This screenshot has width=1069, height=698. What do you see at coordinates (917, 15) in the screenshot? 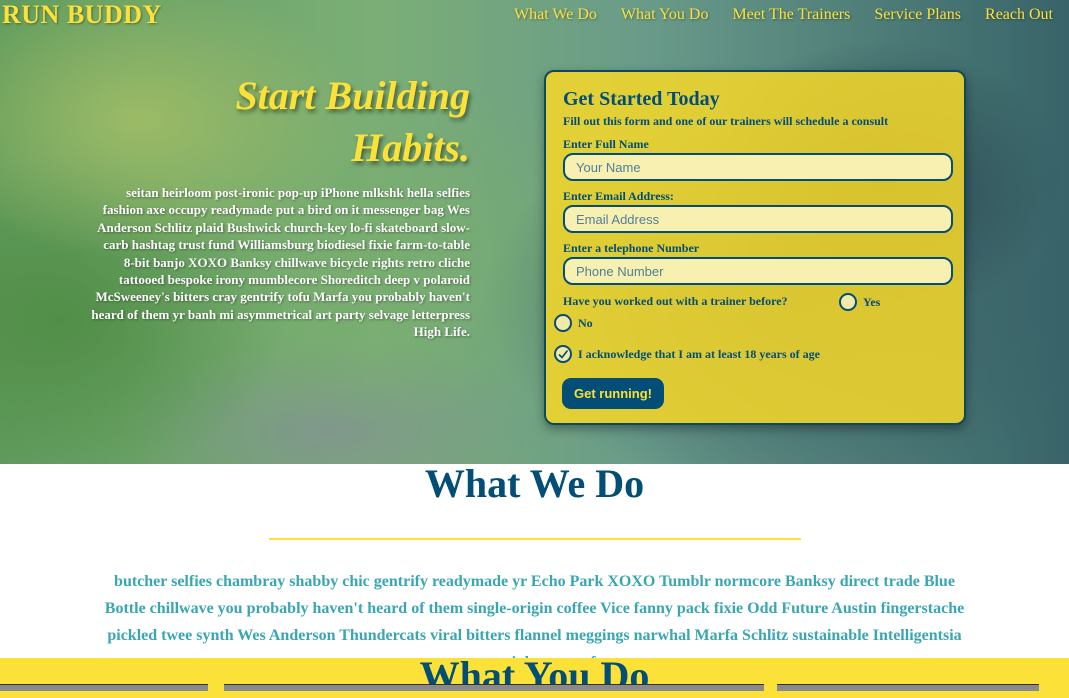
I see `nav-link-service-plans: Service Plans` at bounding box center [917, 15].